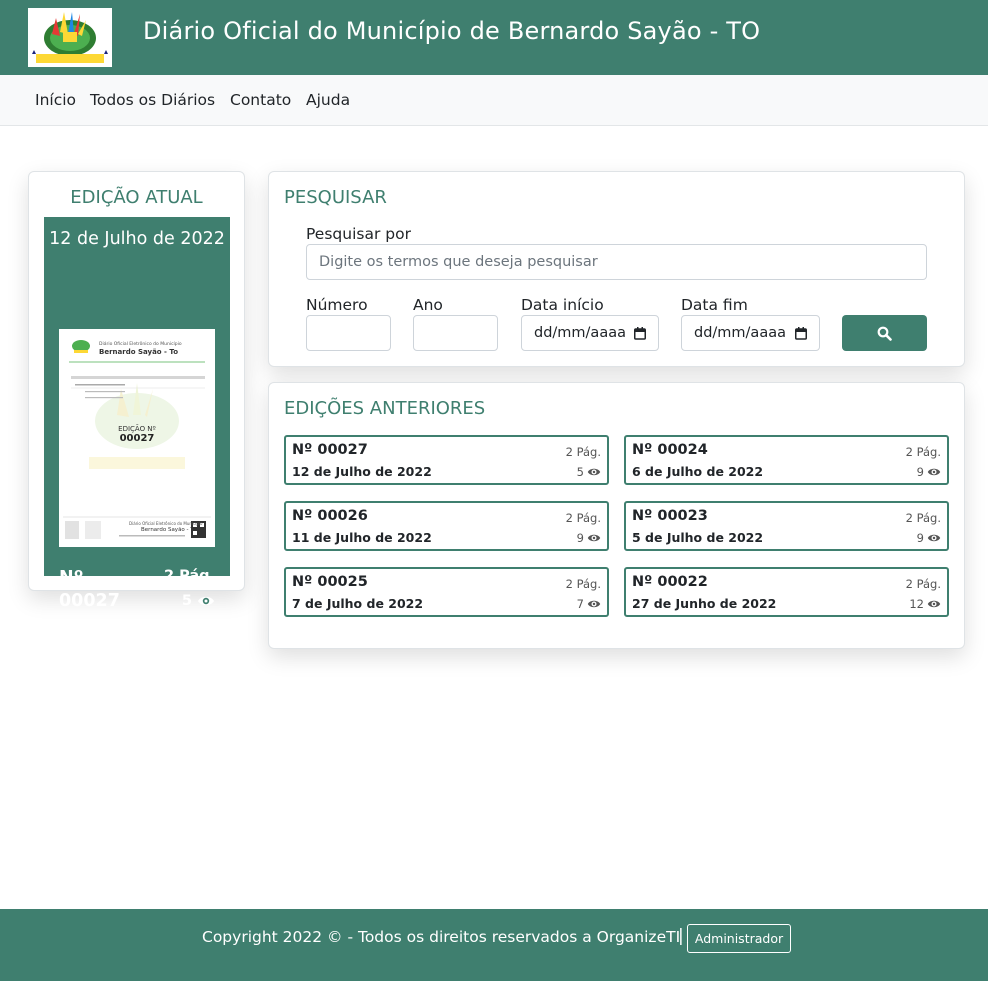 The width and height of the screenshot is (988, 981). I want to click on edition-views: 5, so click(589, 472).